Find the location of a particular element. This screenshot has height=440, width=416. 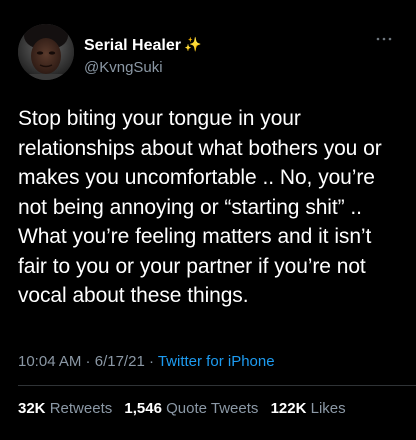

divider is located at coordinates (217, 385).